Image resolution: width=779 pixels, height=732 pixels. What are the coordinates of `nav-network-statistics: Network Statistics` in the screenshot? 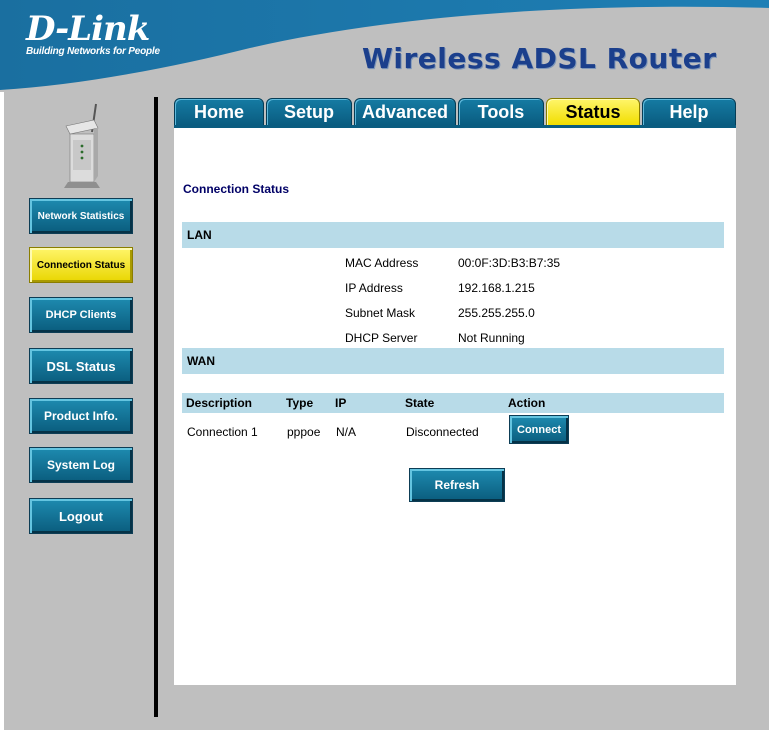 It's located at (81, 216).